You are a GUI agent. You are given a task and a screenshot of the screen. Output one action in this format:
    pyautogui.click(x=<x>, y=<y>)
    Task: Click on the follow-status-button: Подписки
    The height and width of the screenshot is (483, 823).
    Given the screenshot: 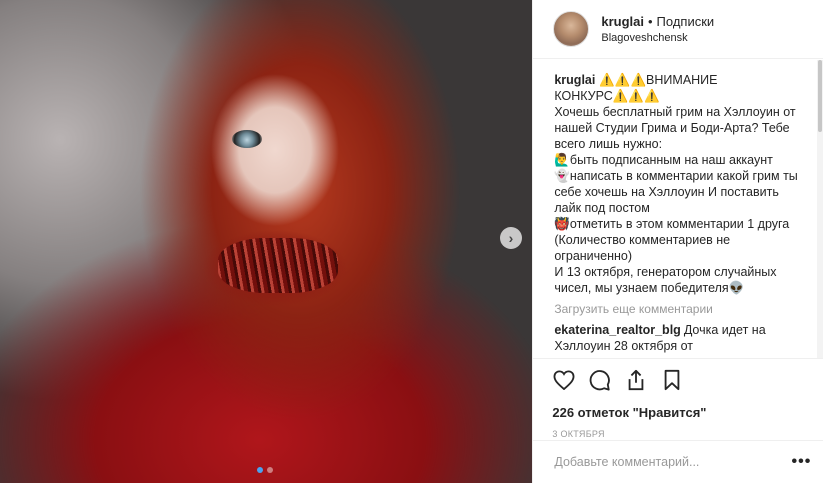 What is the action you would take?
    pyautogui.click(x=686, y=21)
    